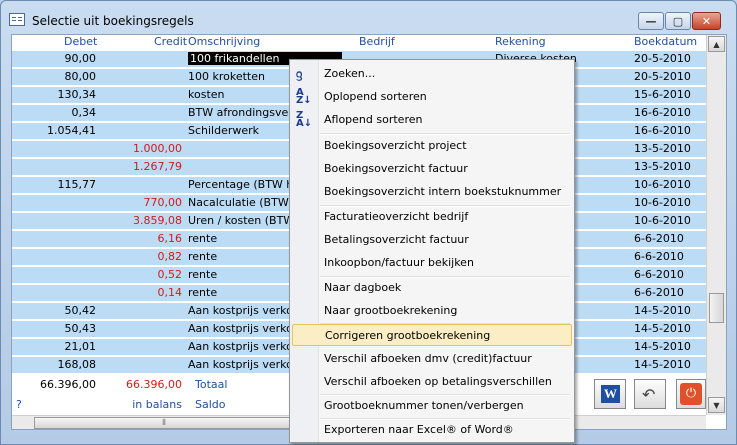  Describe the element at coordinates (210, 404) in the screenshot. I see `saldo-label: Saldo` at that location.